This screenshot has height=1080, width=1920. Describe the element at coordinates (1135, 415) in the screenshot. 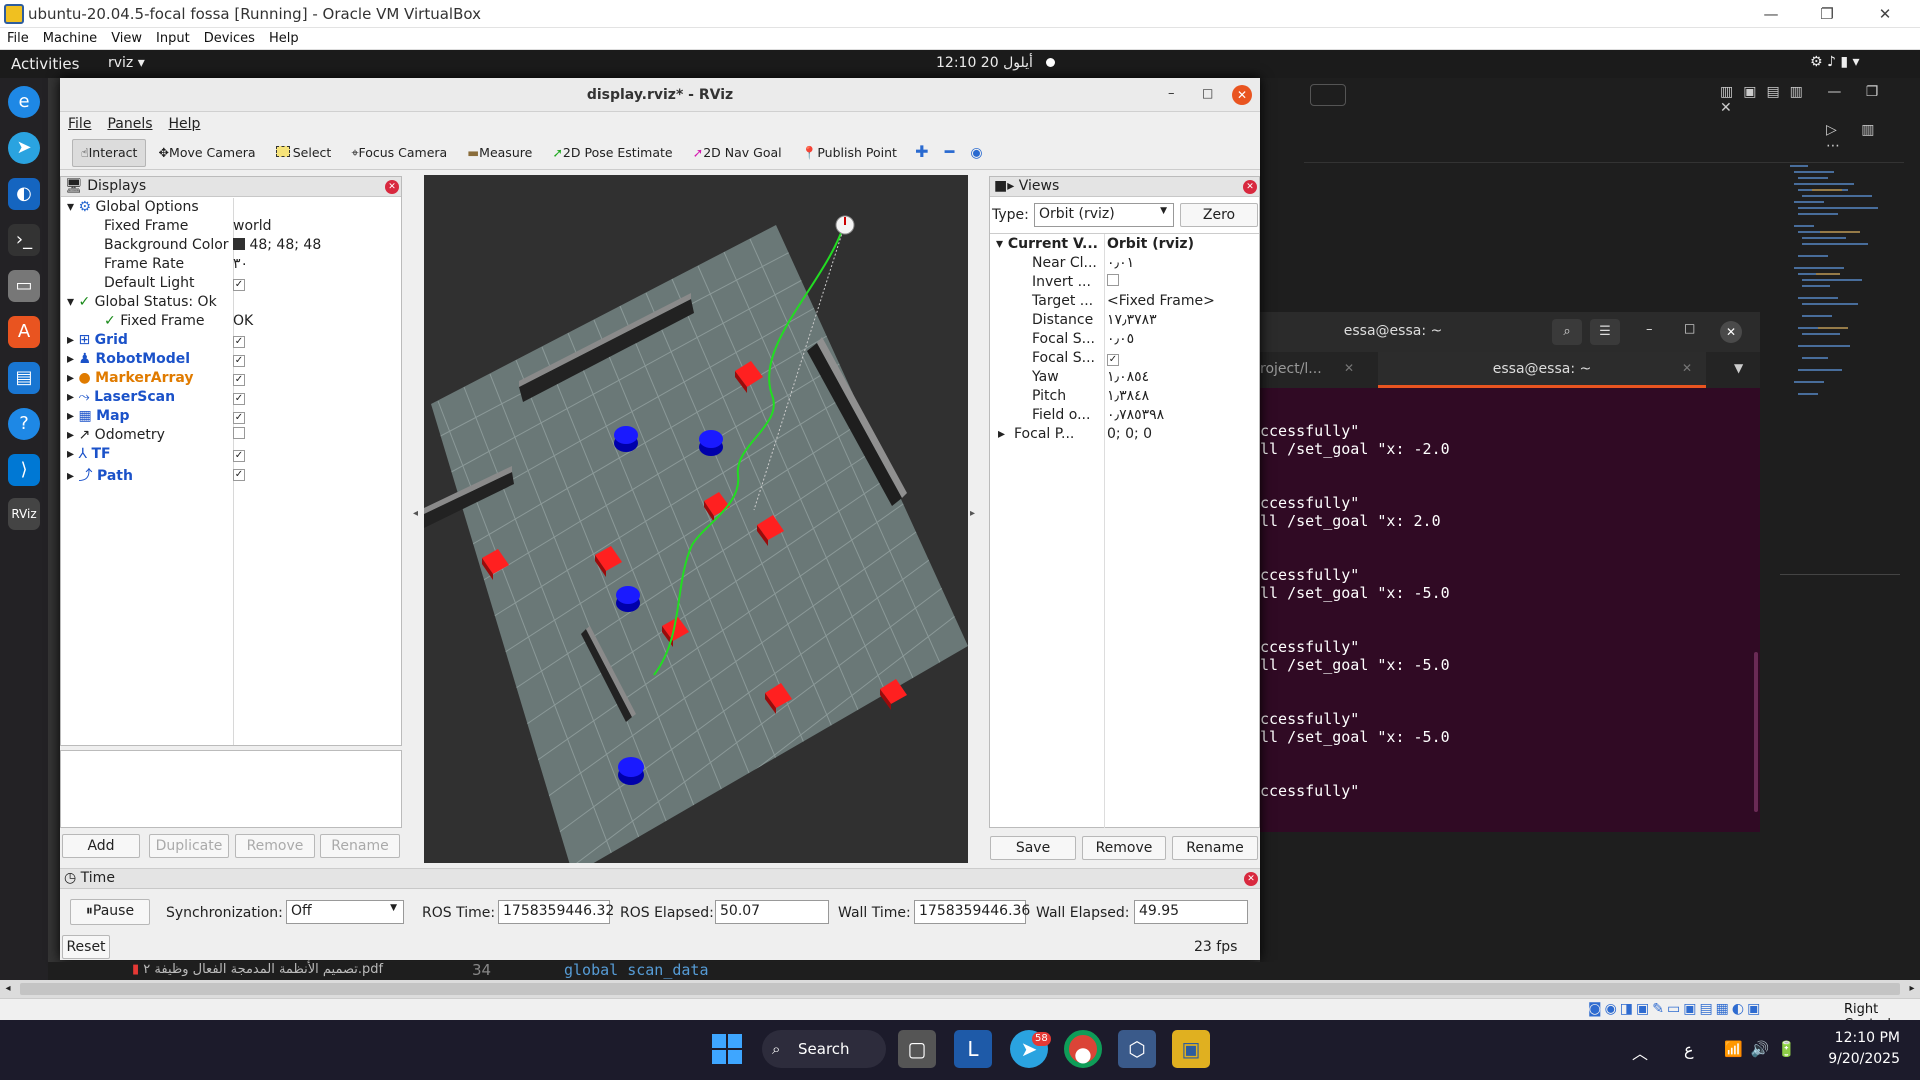

I see `view-property-value: ٠٫٧٨٥٣٩٨` at that location.